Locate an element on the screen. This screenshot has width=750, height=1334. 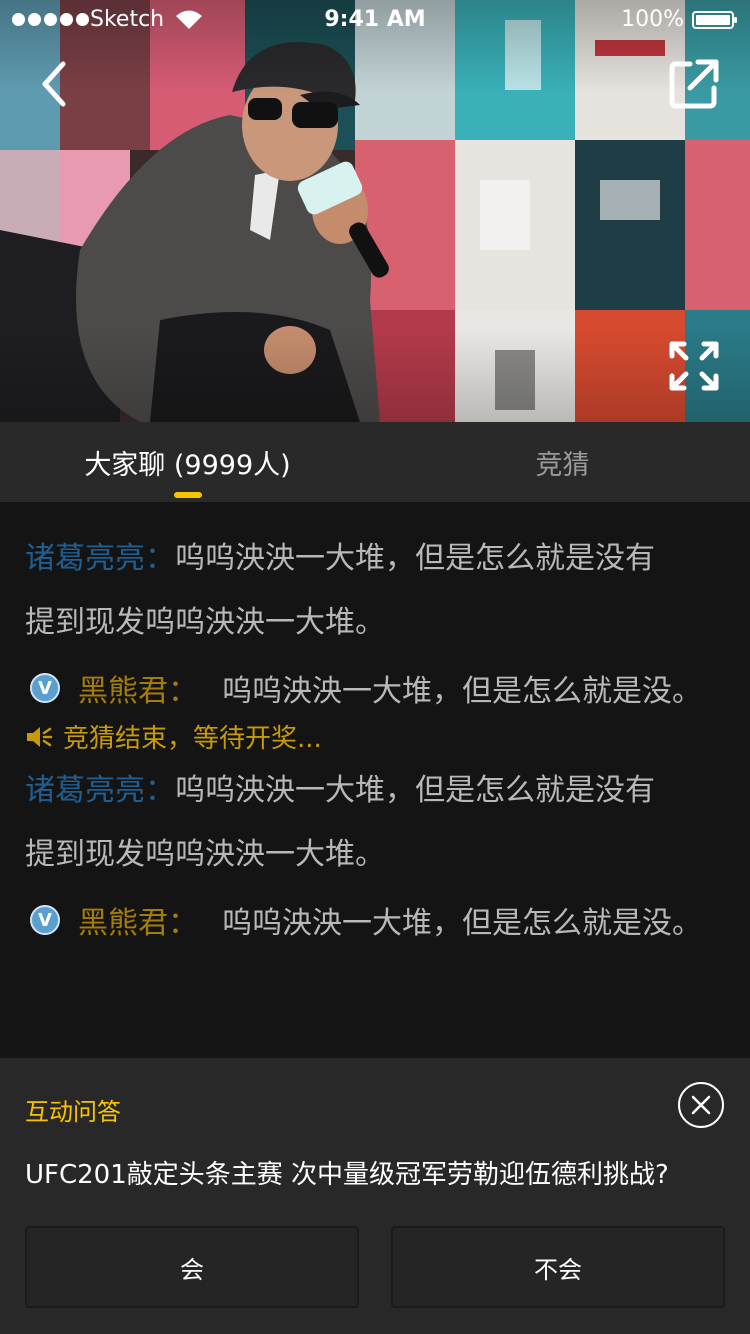
tab-bar: 大家聊 (9999人) 竞猜 is located at coordinates (375, 462).